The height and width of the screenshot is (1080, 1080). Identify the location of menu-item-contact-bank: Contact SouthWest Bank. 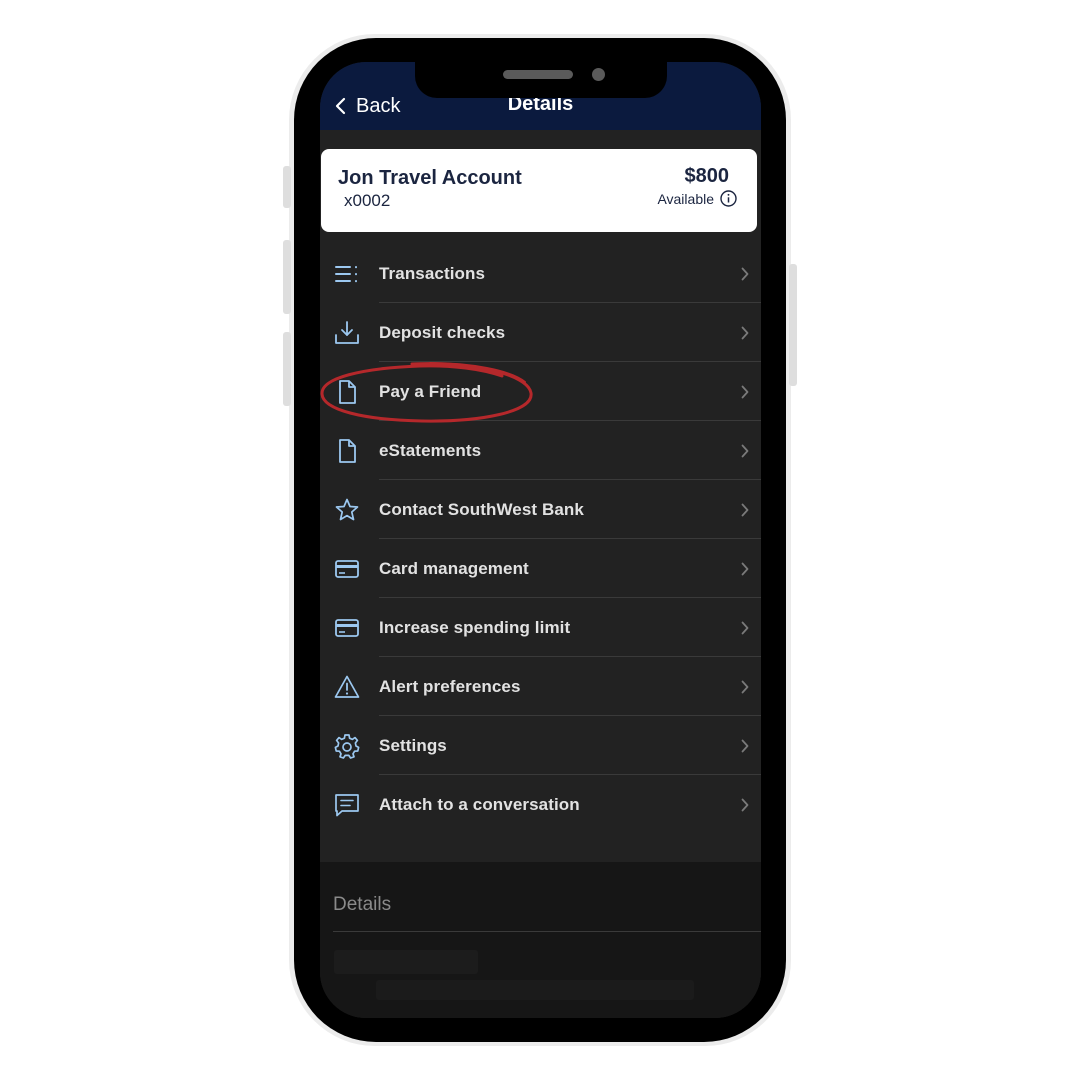
(540, 509).